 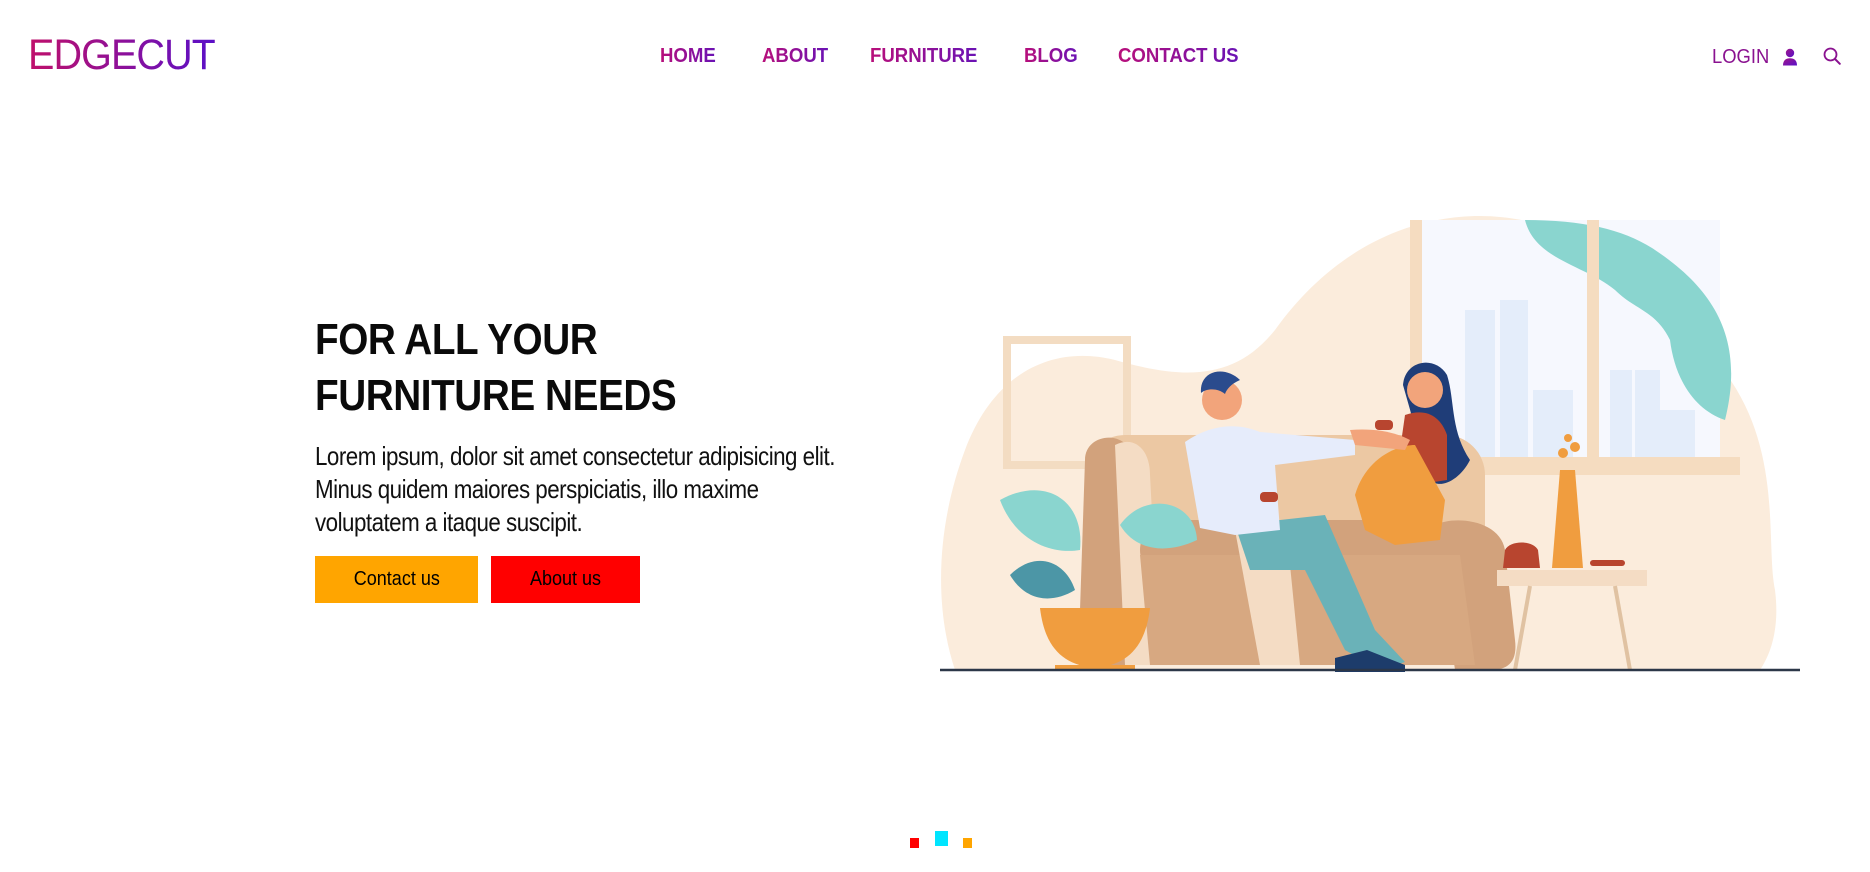 What do you see at coordinates (688, 56) in the screenshot?
I see `nav-item-home: HOME` at bounding box center [688, 56].